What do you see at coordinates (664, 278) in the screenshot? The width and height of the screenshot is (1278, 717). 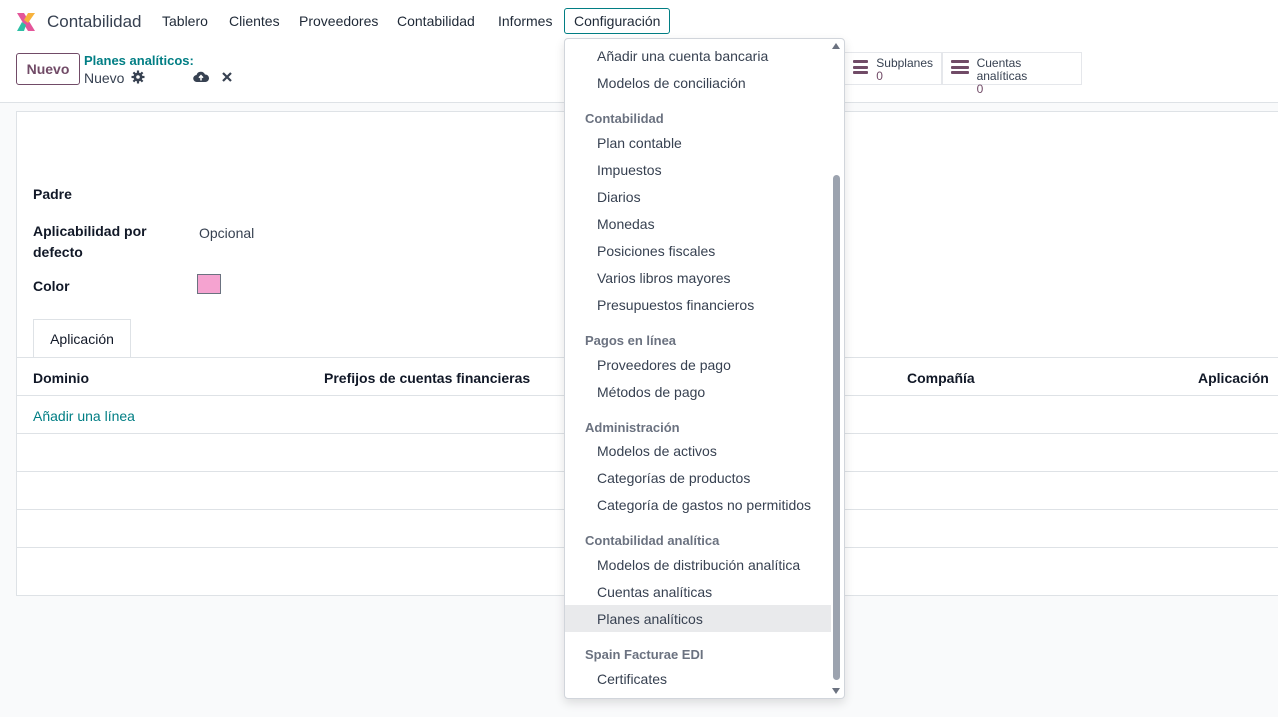 I see `menu-item-multi-ledgers: Varios libros mayores` at bounding box center [664, 278].